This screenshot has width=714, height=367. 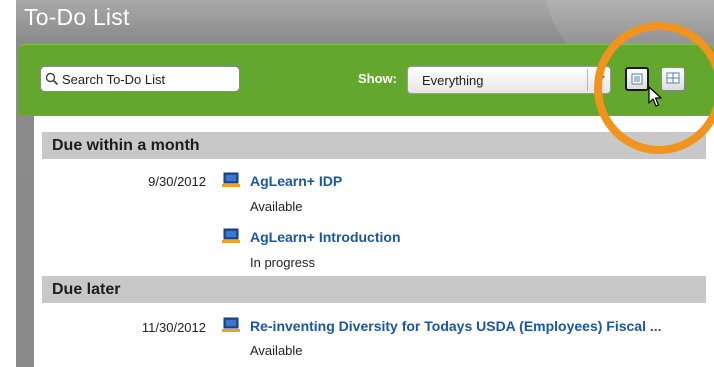 What do you see at coordinates (509, 80) in the screenshot?
I see `show-filter-dropdown: Everything` at bounding box center [509, 80].